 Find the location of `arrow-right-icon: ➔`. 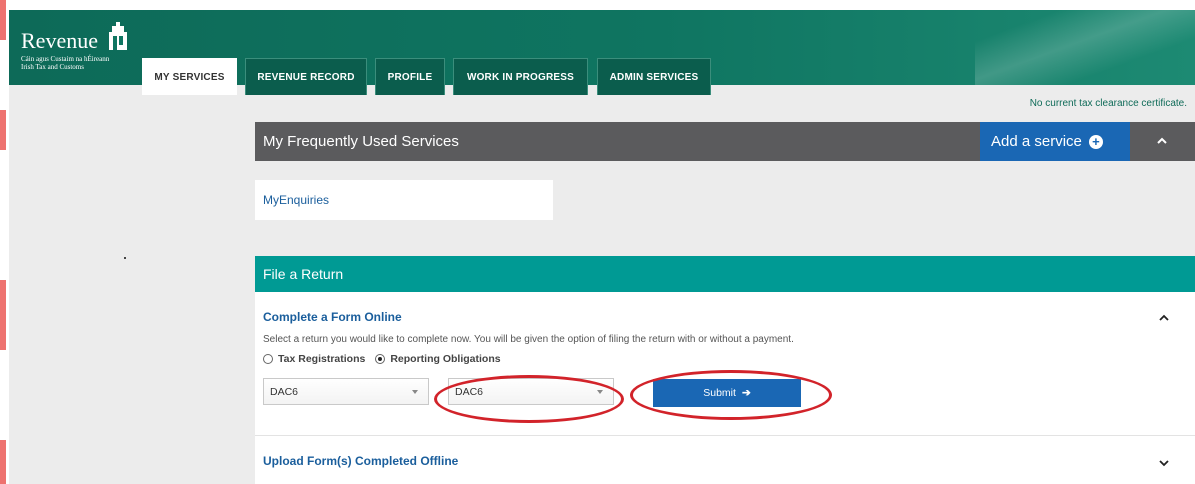

arrow-right-icon: ➔ is located at coordinates (746, 393).